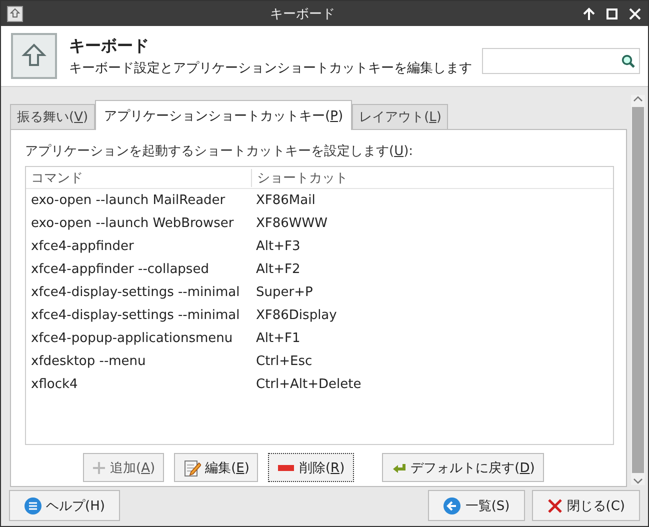  I want to click on scrollbar, so click(638, 290).